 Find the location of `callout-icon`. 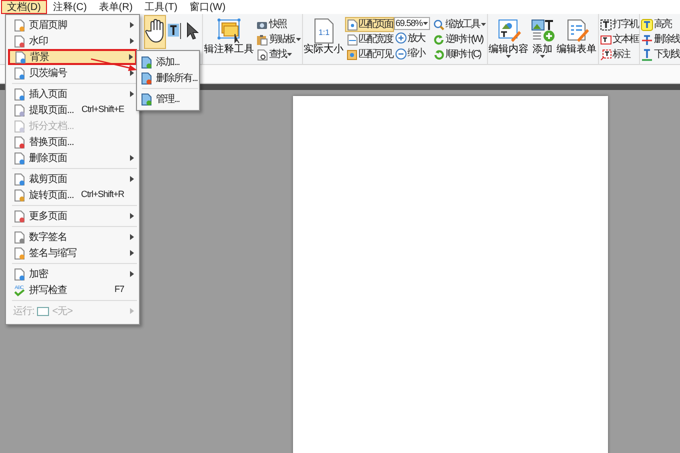

callout-icon is located at coordinates (606, 54).